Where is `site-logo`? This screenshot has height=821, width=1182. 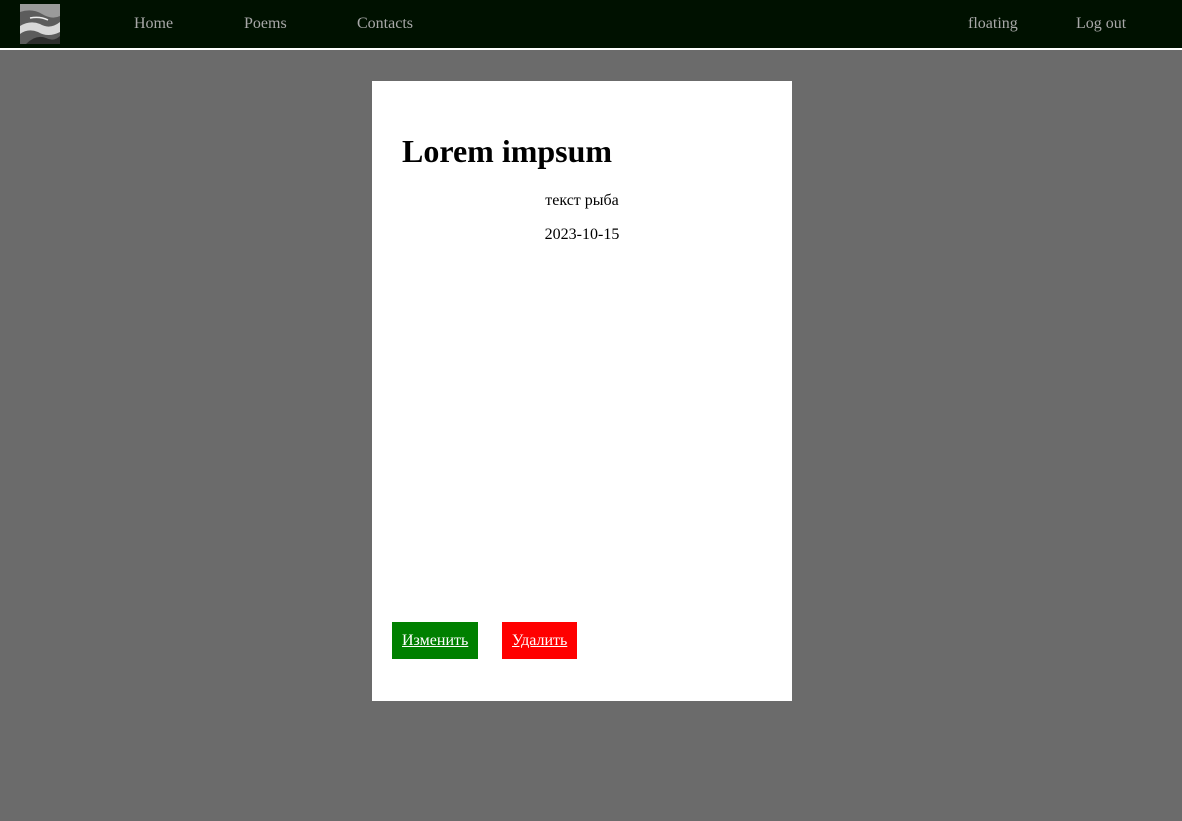 site-logo is located at coordinates (40, 24).